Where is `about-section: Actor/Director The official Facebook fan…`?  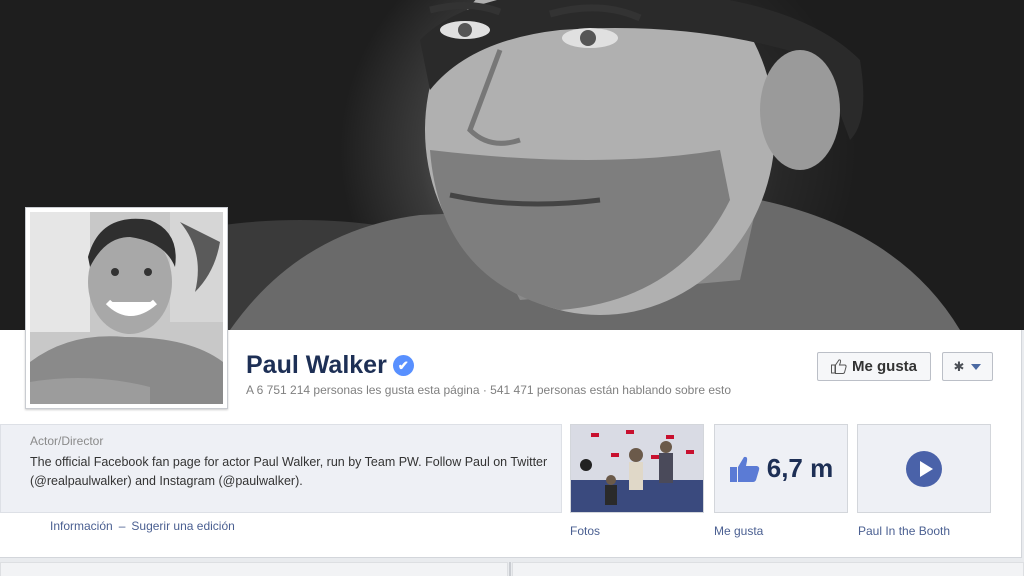 about-section: Actor/Director The official Facebook fan… is located at coordinates (281, 468).